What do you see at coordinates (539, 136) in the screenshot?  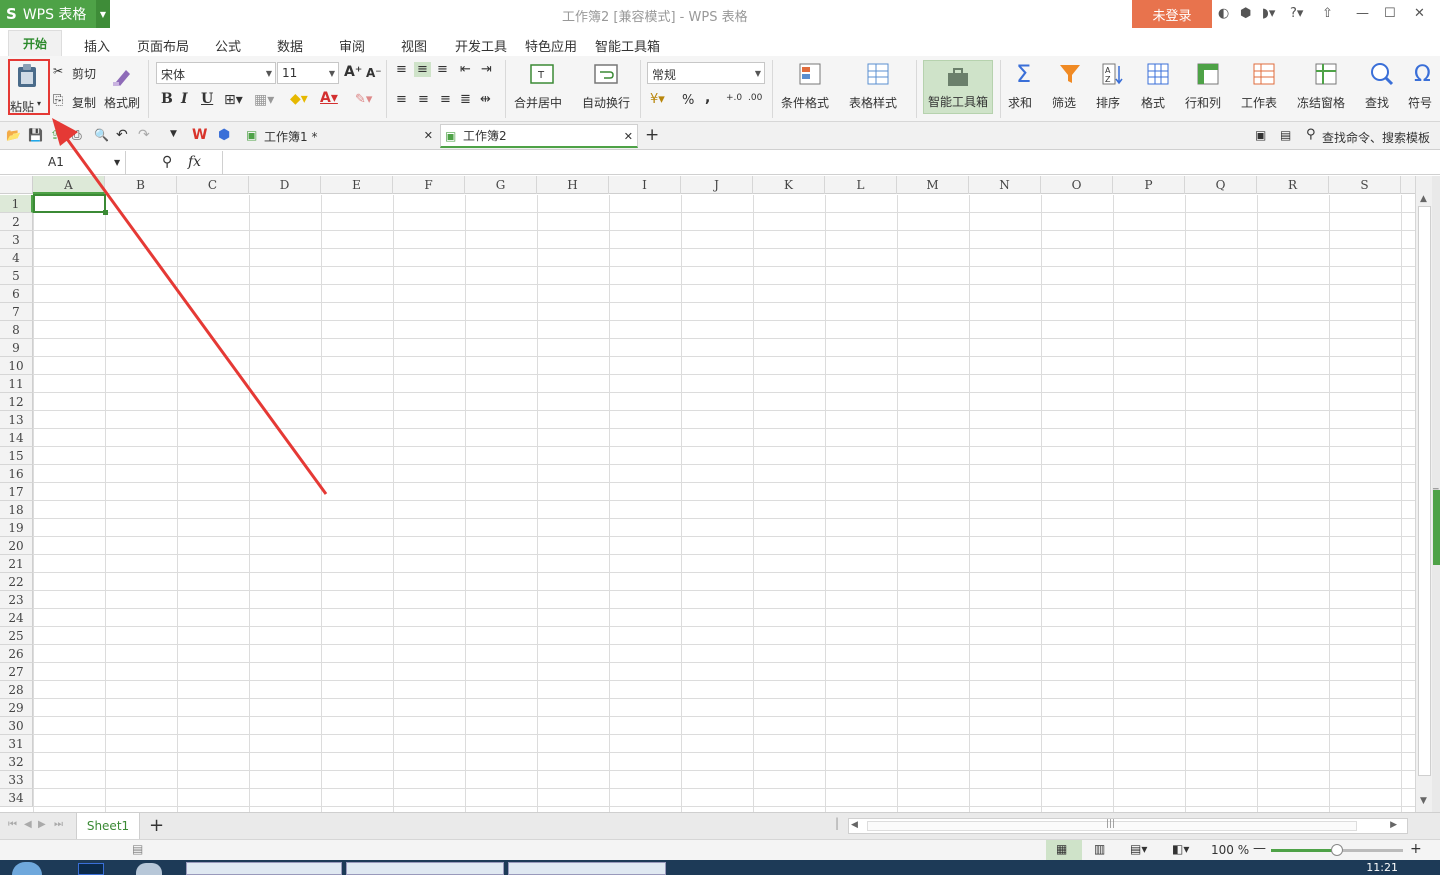 I see `doc-tab-workbook2: ▣ 工作簿2 ✕` at bounding box center [539, 136].